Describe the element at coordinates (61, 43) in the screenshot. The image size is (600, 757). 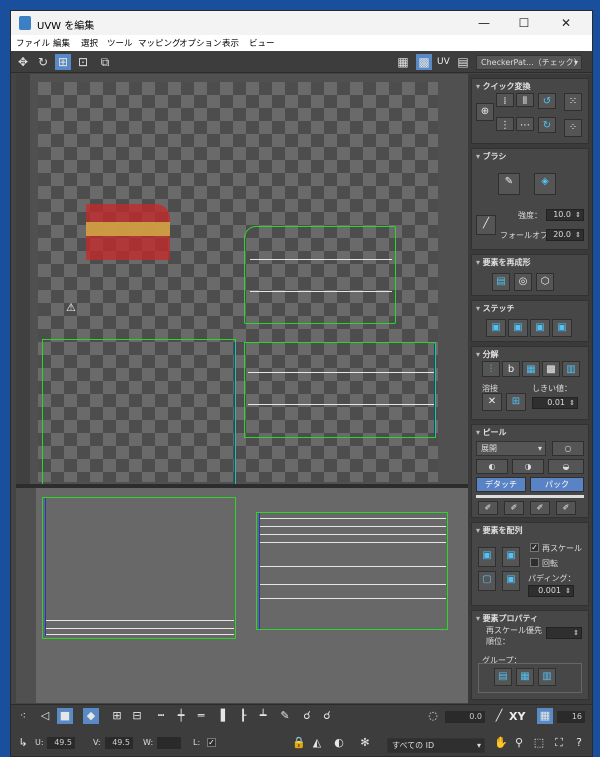
I see `menu-edit: 編集` at that location.